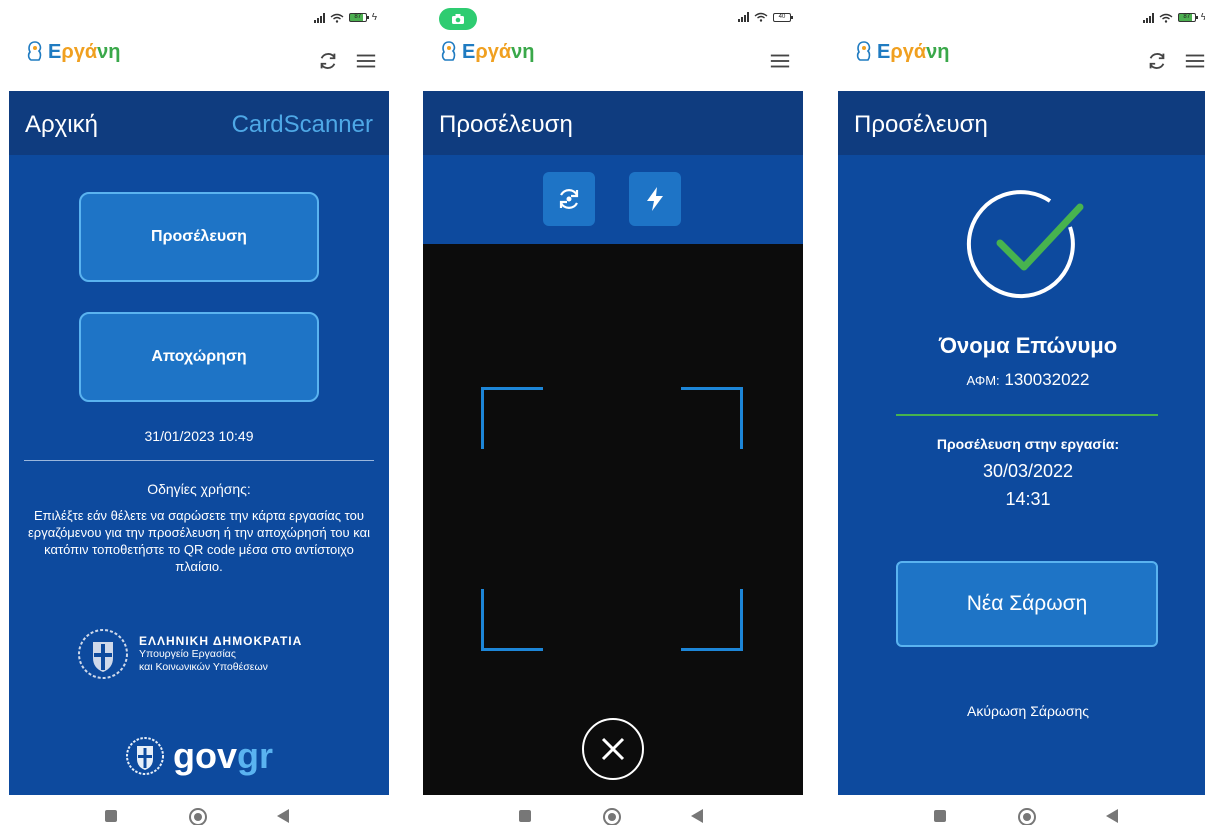 Image resolution: width=1205 pixels, height=825 pixels. What do you see at coordinates (221, 641) in the screenshot?
I see `gov-line1: ΕΛΛΗΝΙΚΗ ΔΗΜΟΚΡΑΤΙΑ` at bounding box center [221, 641].